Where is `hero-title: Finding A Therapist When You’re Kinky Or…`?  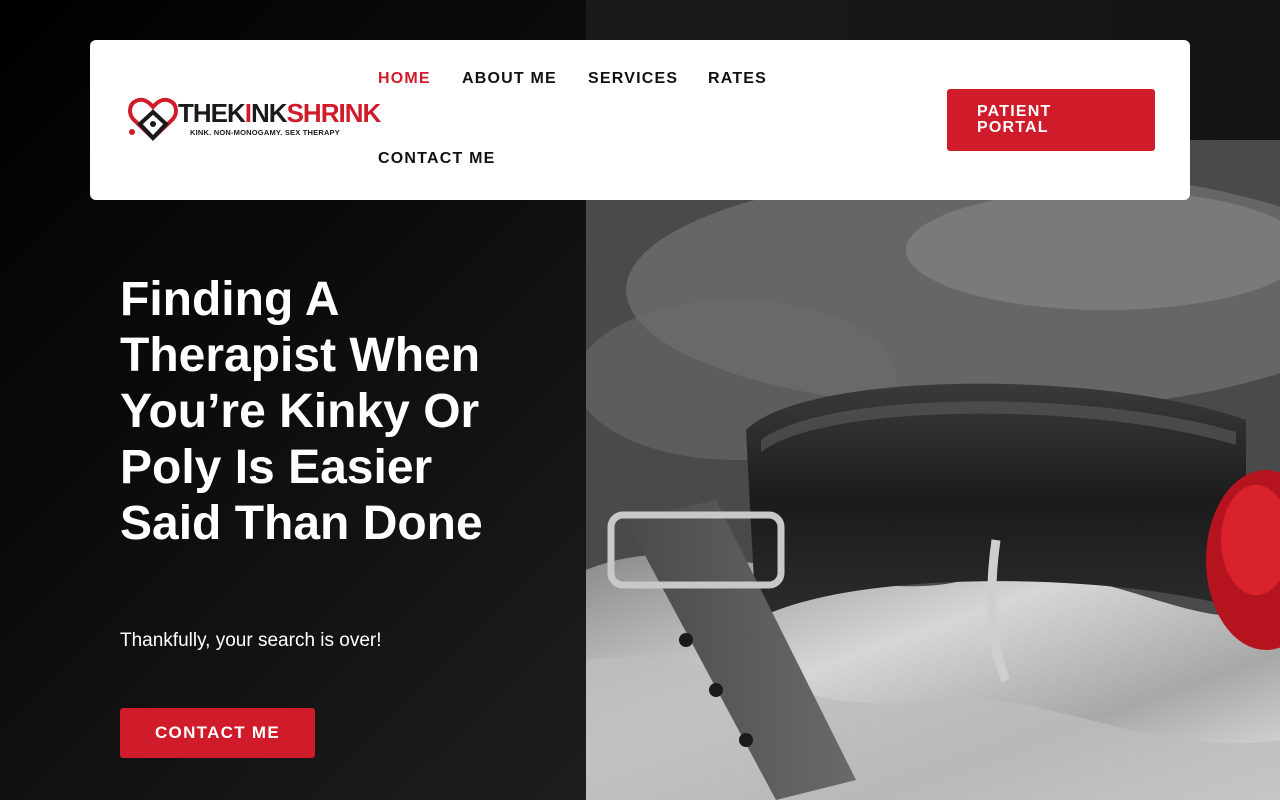
hero-title: Finding A Therapist When You’re Kinky Or… is located at coordinates (301, 411).